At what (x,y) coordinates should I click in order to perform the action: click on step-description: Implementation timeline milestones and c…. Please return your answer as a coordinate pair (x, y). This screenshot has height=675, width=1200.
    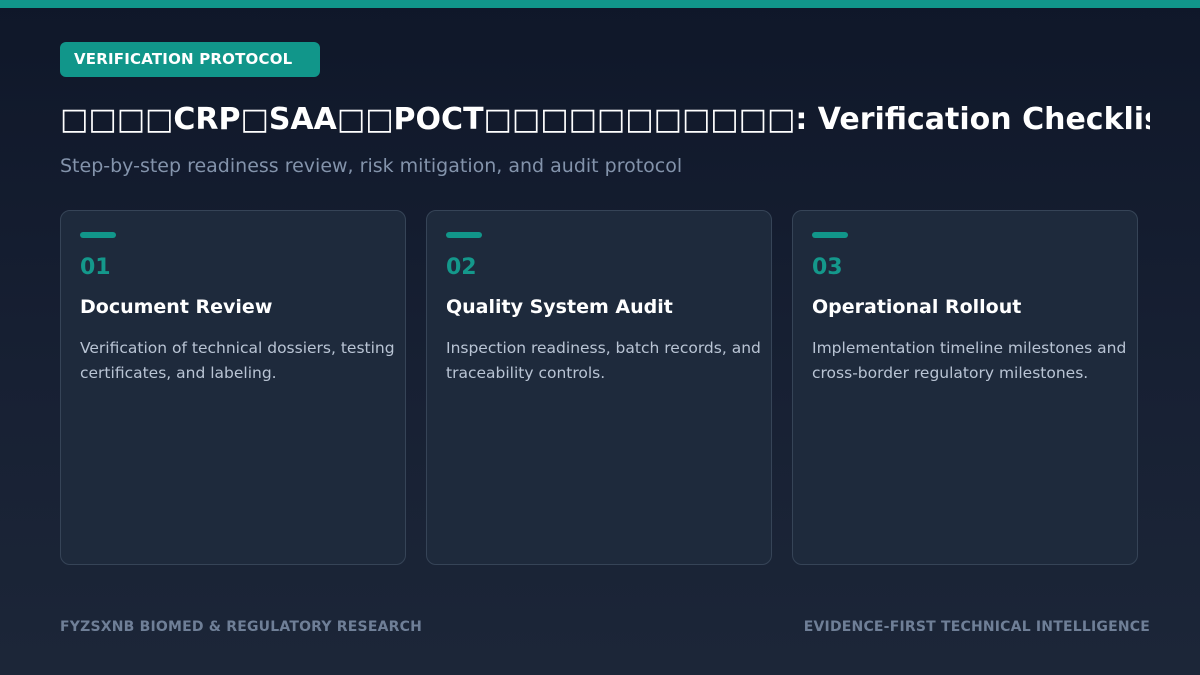
    Looking at the image, I should click on (969, 360).